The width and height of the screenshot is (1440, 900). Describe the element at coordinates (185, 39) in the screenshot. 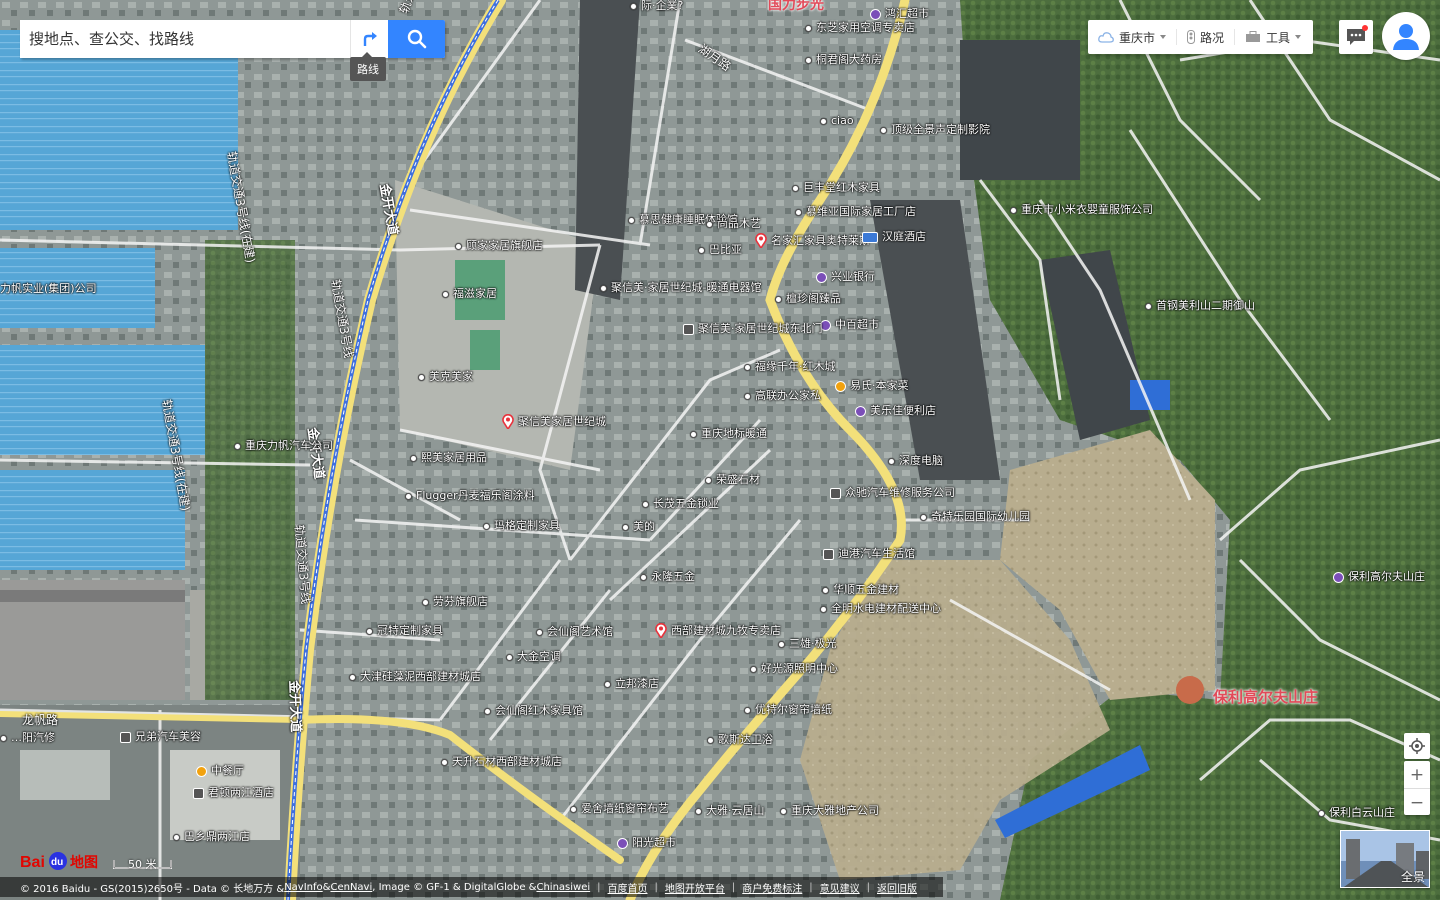

I see `search-input` at that location.